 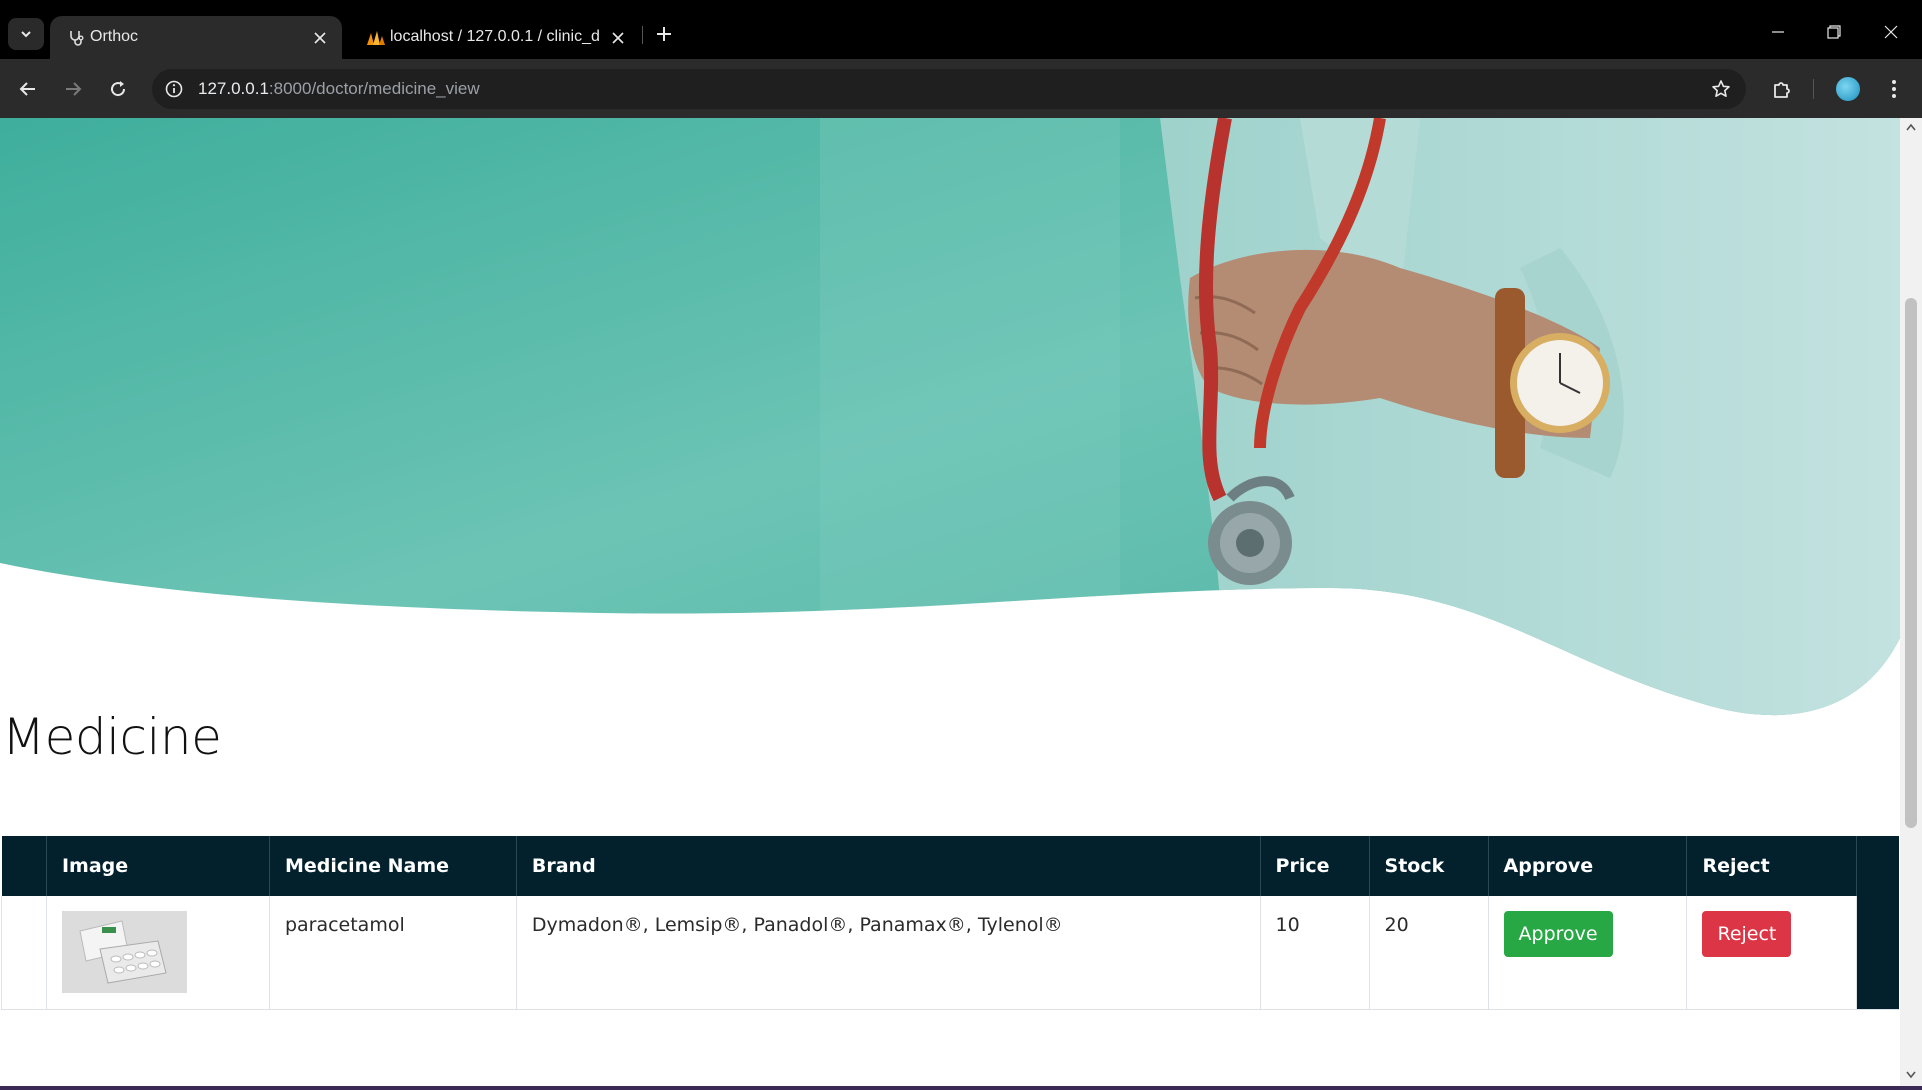 What do you see at coordinates (124, 952) in the screenshot?
I see `medicine-thumbnail` at bounding box center [124, 952].